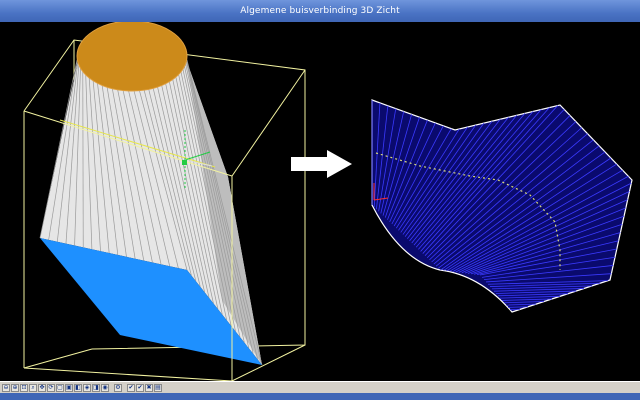 The width and height of the screenshot is (640, 400). What do you see at coordinates (33, 387) in the screenshot?
I see `zoom-extents-icon: ⌕` at bounding box center [33, 387].